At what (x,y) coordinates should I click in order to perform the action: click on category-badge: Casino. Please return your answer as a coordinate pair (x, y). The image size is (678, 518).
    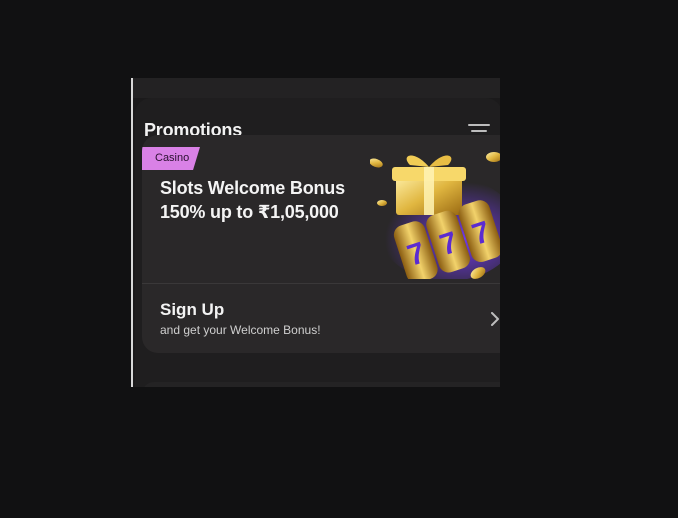
    Looking at the image, I should click on (171, 158).